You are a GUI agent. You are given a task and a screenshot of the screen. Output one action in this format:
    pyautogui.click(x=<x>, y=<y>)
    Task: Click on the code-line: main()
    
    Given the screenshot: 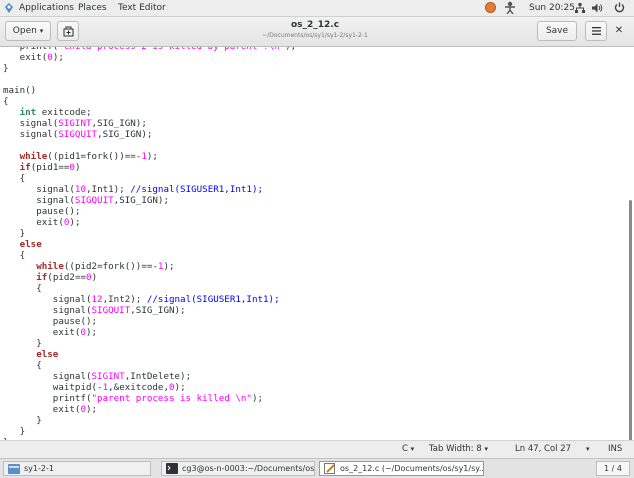 What is the action you would take?
    pyautogui.click(x=149, y=90)
    